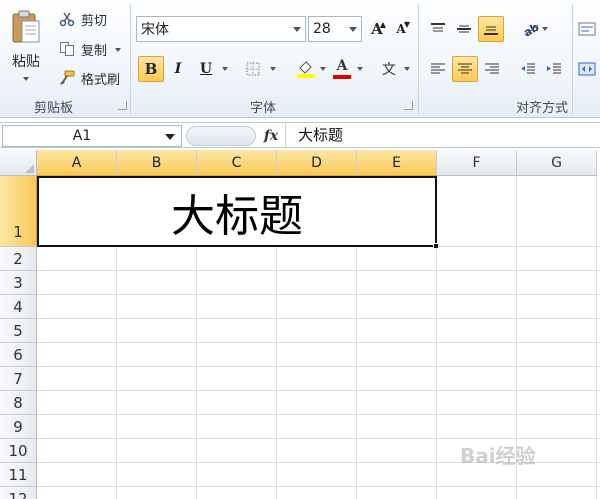 This screenshot has height=499, width=600. Describe the element at coordinates (54, 108) in the screenshot. I see `clipboard-group-label: 剪贴板` at that location.